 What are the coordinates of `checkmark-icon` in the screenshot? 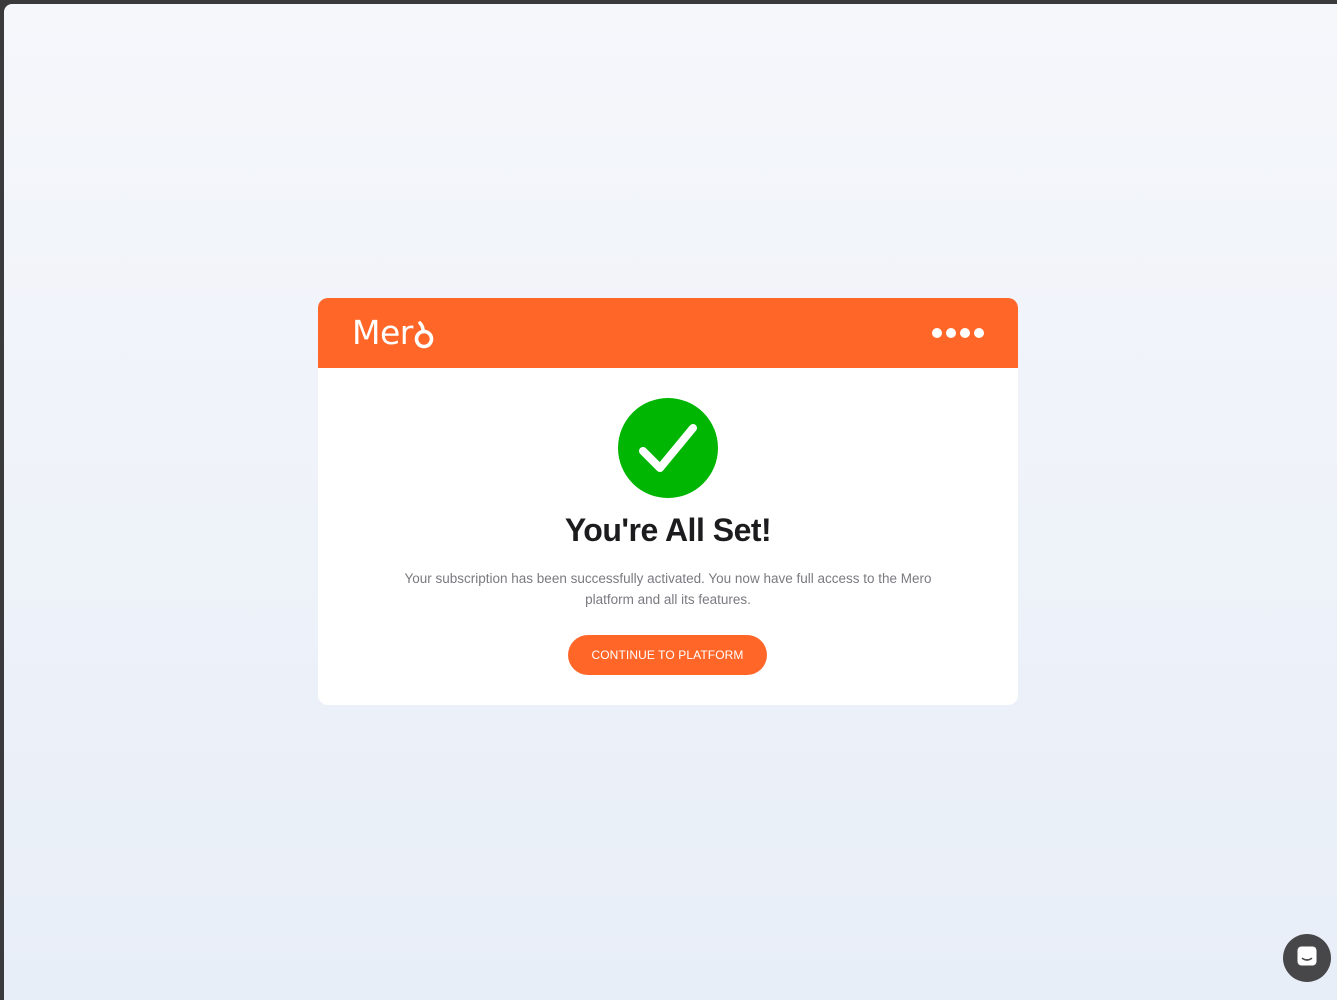 It's located at (668, 448).